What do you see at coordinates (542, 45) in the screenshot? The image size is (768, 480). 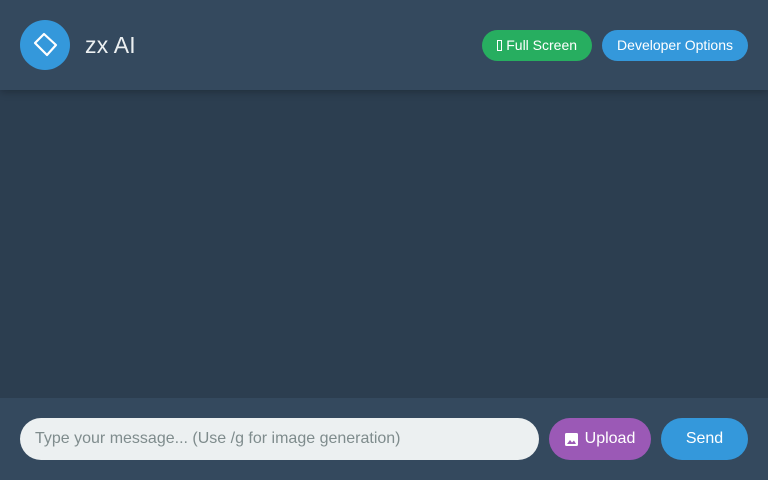 I see `fullscreen-label: Full Screen` at bounding box center [542, 45].